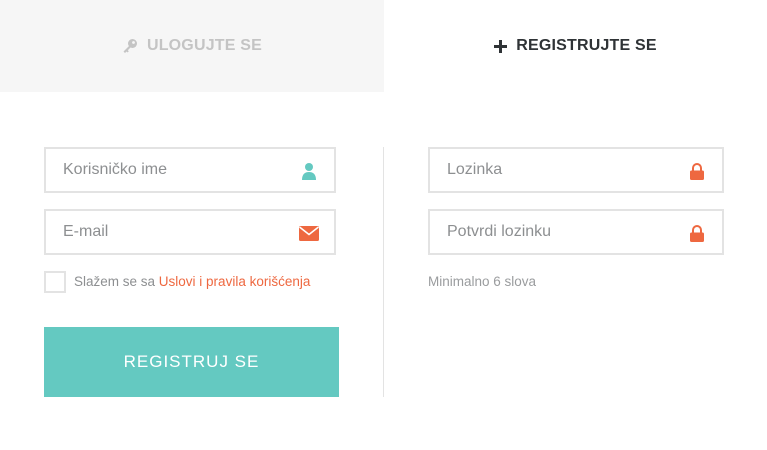 This screenshot has height=450, width=767. I want to click on password-input, so click(553, 170).